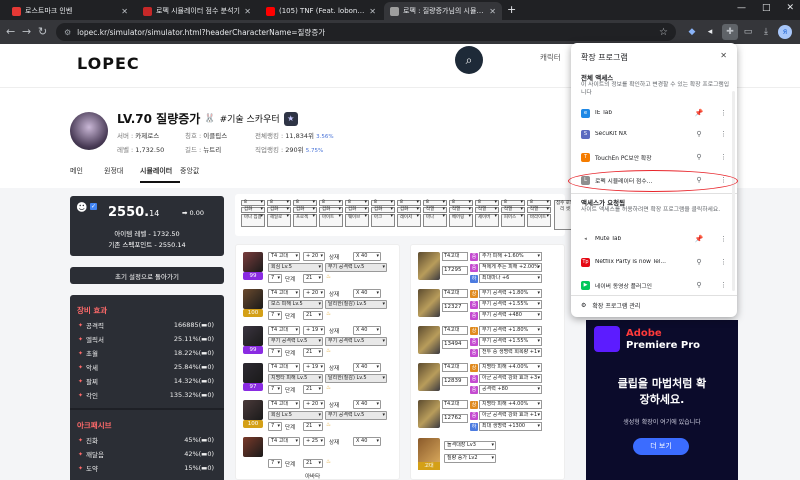 The height and width of the screenshot is (480, 800). I want to click on elixir-option-1: 무기 공격력 Lv.5, so click(295, 341).